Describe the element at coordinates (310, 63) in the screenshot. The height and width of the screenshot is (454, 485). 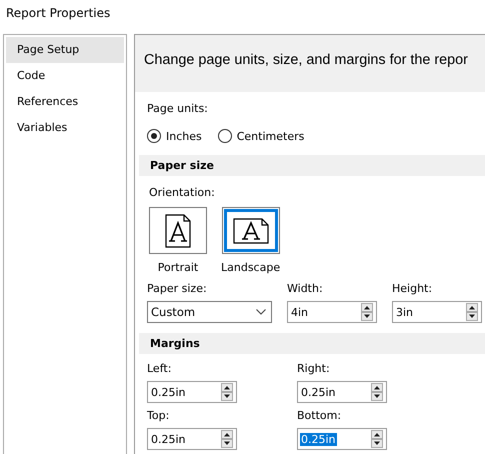
I see `page-heading: Change page units, size, and margins for the repor` at that location.